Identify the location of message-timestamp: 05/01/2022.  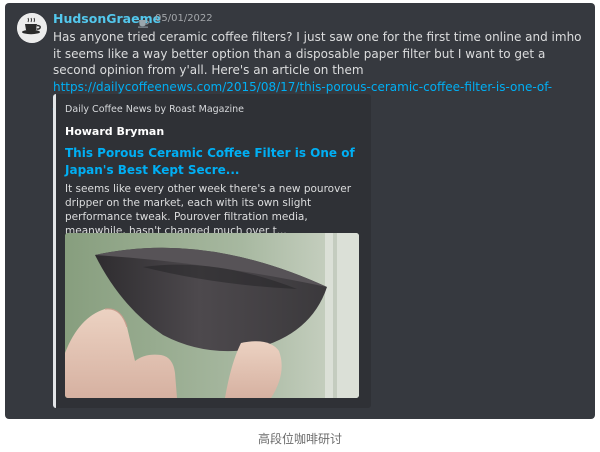
(184, 18).